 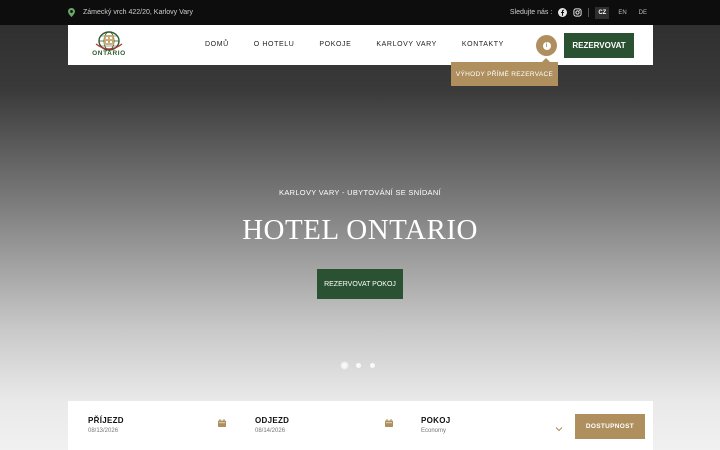 I want to click on facebook-icon, so click(x=563, y=12).